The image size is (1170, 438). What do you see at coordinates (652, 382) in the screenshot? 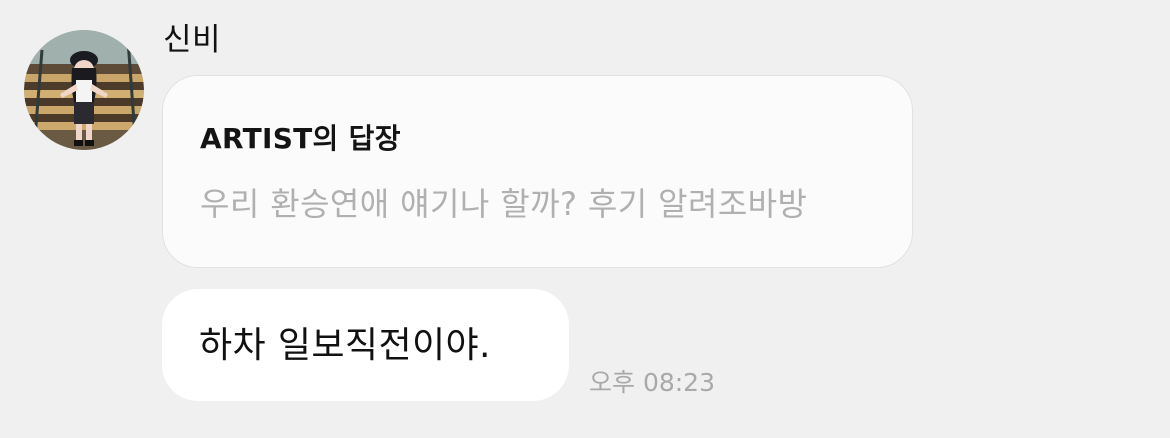
I see `message-timestamp: 오후 08:23` at bounding box center [652, 382].